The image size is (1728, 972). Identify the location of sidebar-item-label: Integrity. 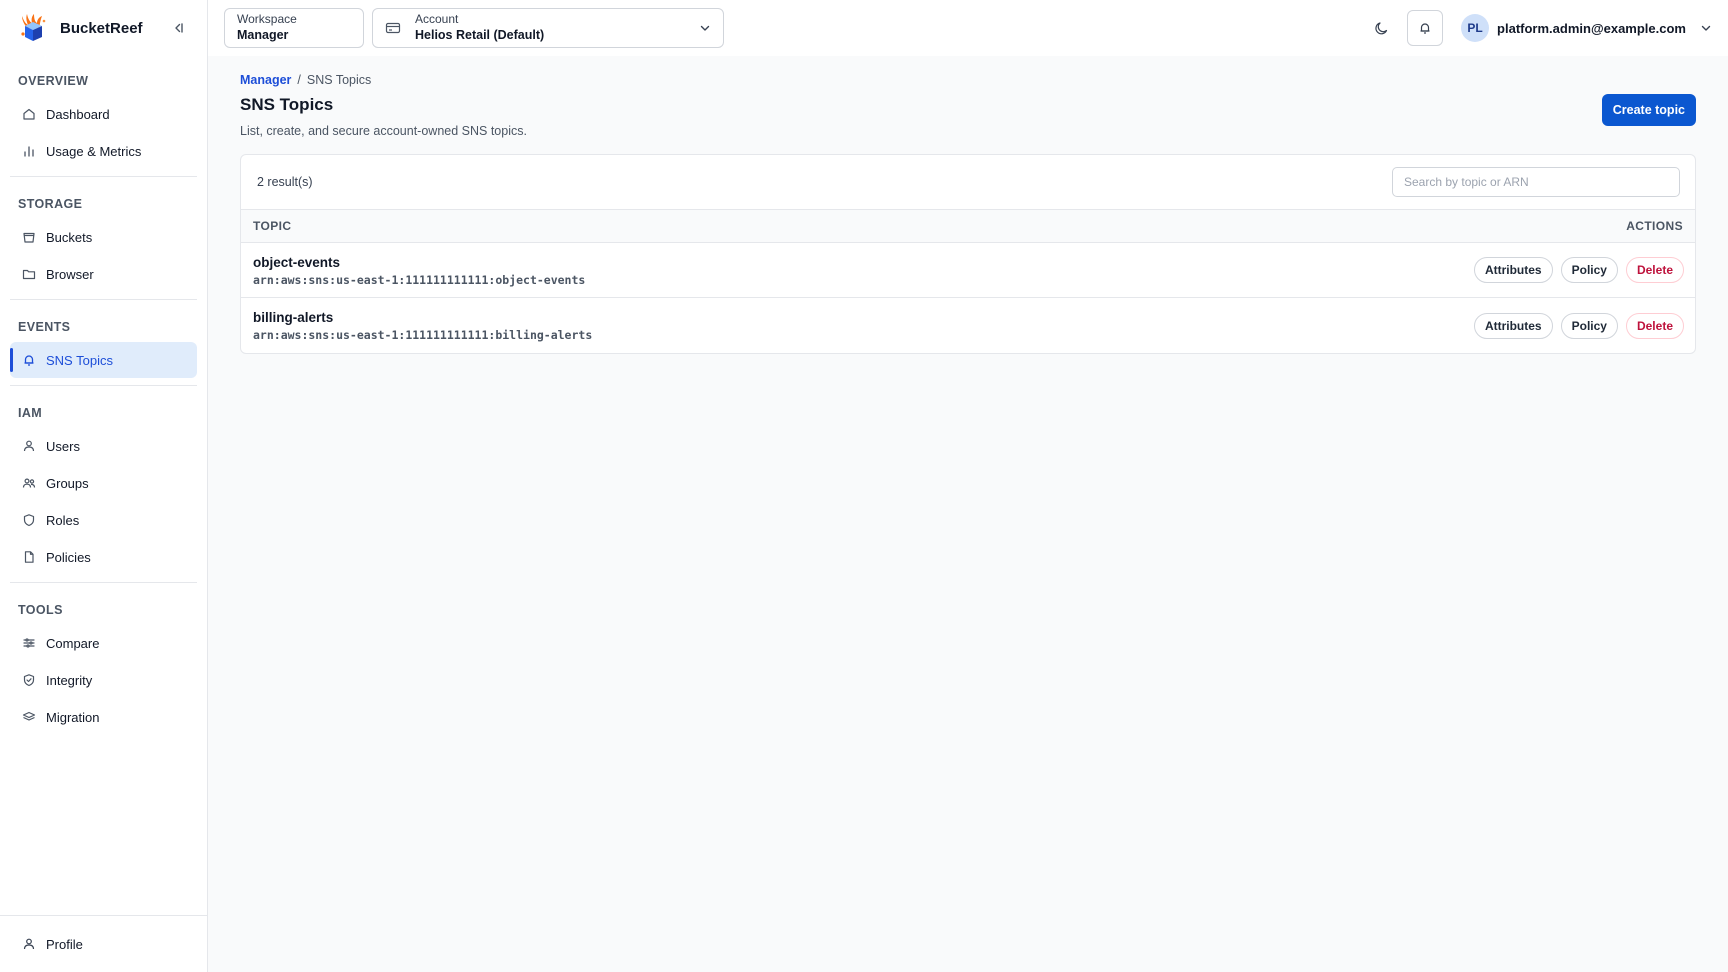
(69, 680).